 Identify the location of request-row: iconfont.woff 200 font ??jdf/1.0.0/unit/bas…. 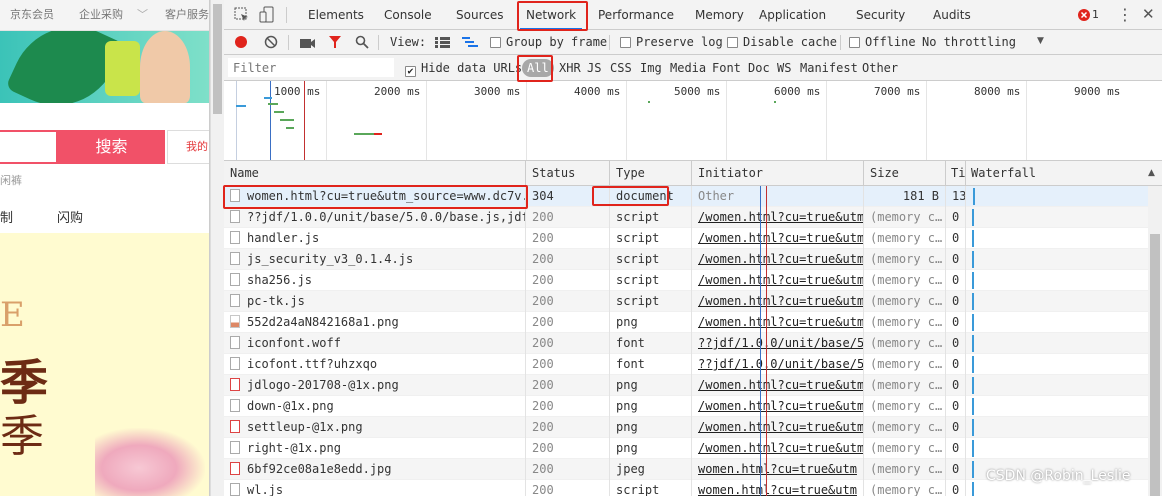
(693, 343).